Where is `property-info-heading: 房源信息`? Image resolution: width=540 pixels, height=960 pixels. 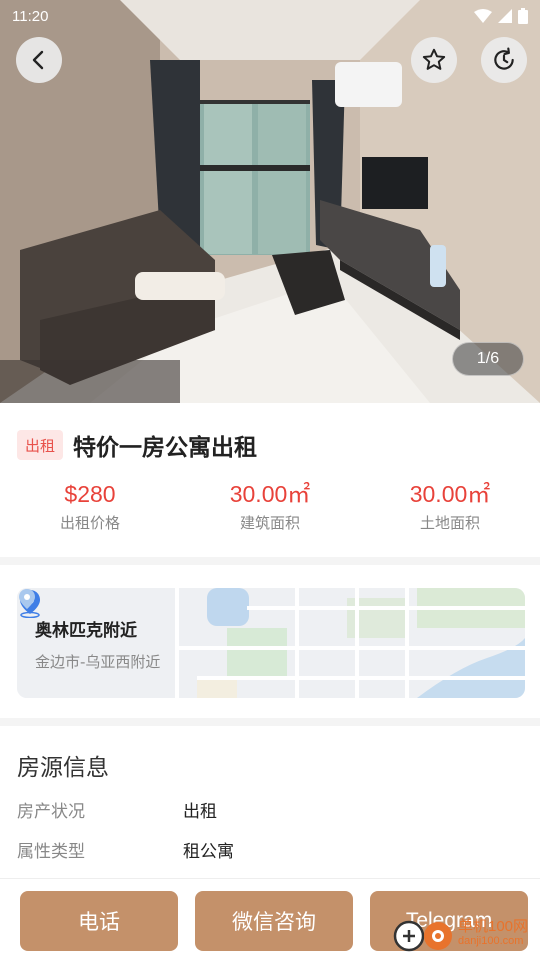 property-info-heading: 房源信息 is located at coordinates (63, 768).